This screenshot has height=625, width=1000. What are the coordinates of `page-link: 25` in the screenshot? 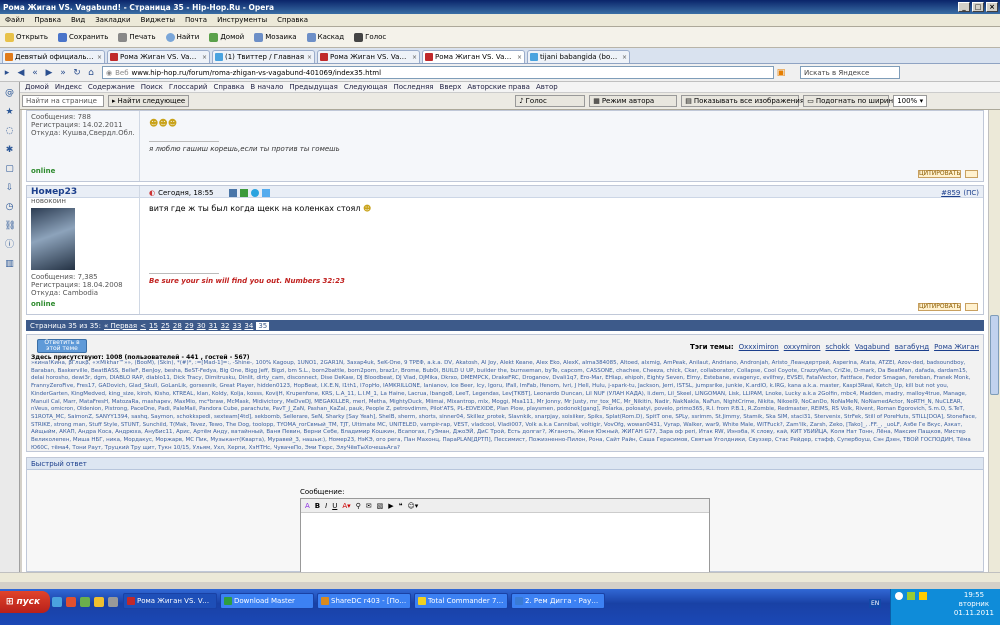 It's located at (165, 326).